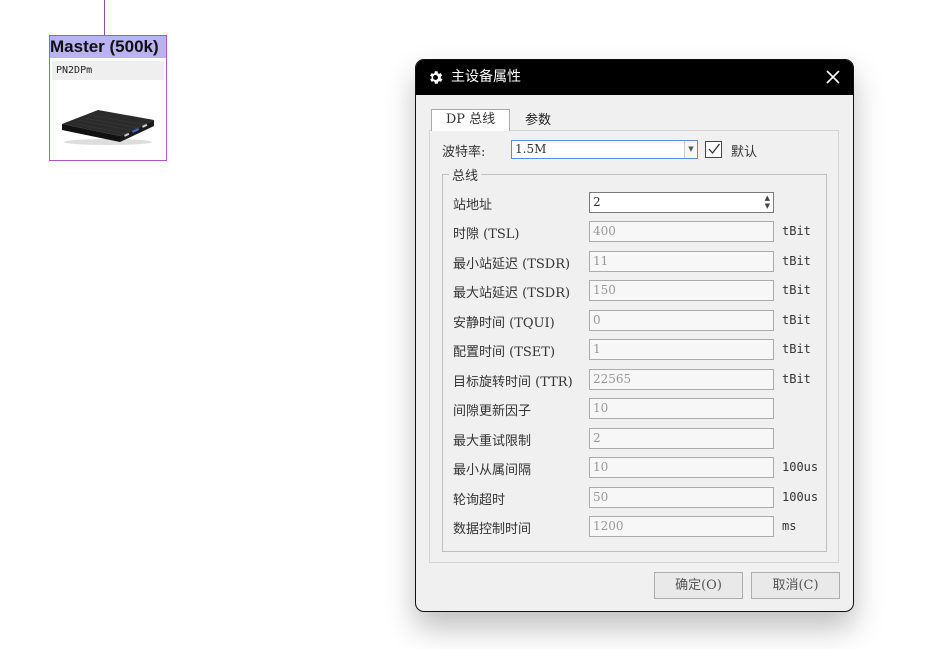  I want to click on close-icon, so click(833, 77).